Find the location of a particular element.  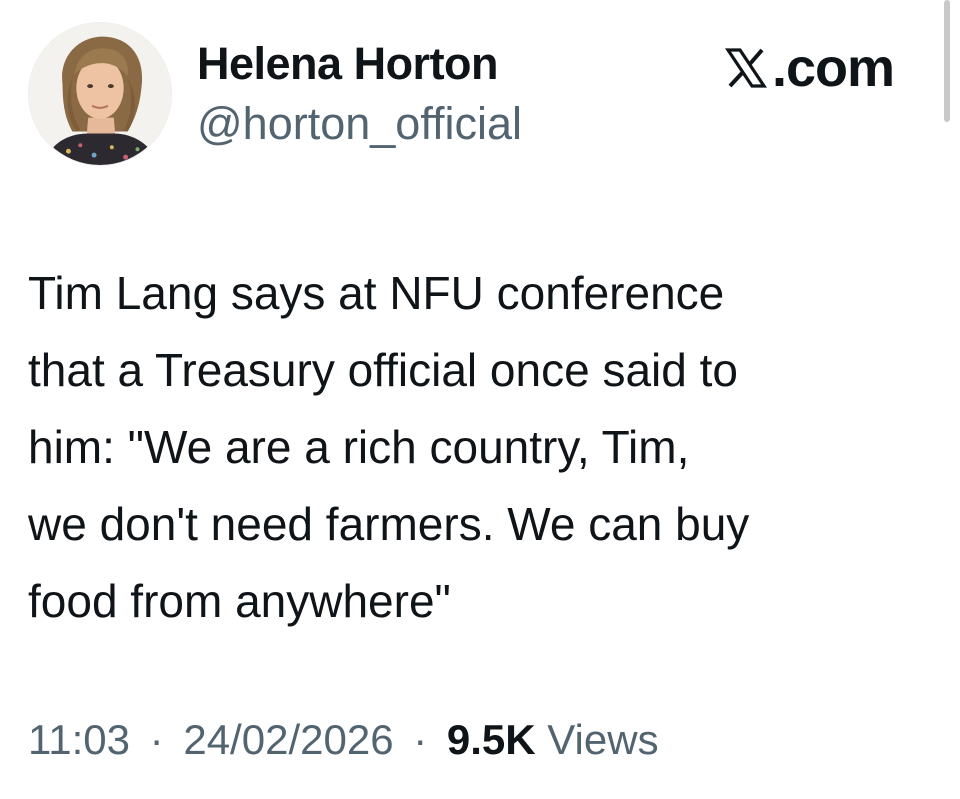

tweet-date: 24/02/2026 is located at coordinates (288, 739).